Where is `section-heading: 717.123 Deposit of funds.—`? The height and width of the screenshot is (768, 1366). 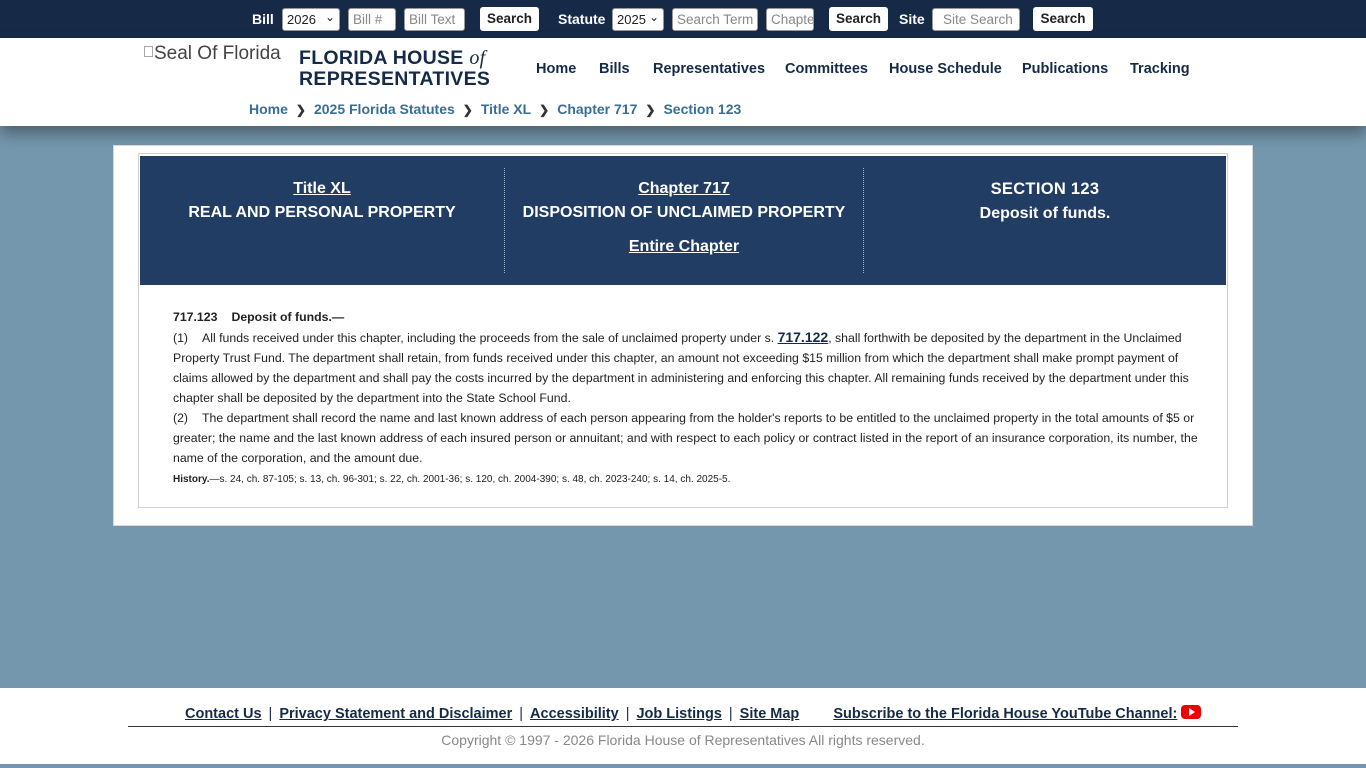 section-heading: 717.123 Deposit of funds.— is located at coordinates (683, 317).